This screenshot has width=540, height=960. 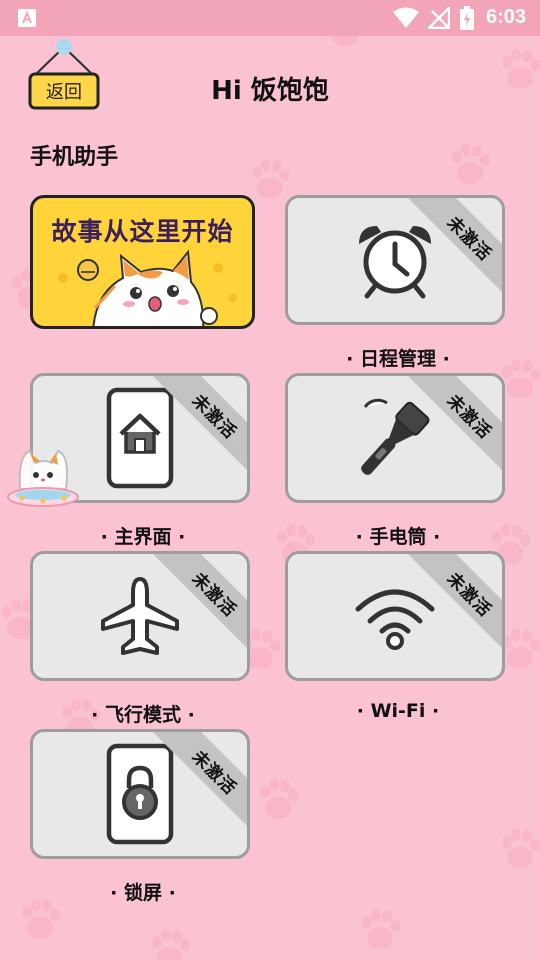 I want to click on card-airplane-mode: 未激活, so click(x=140, y=616).